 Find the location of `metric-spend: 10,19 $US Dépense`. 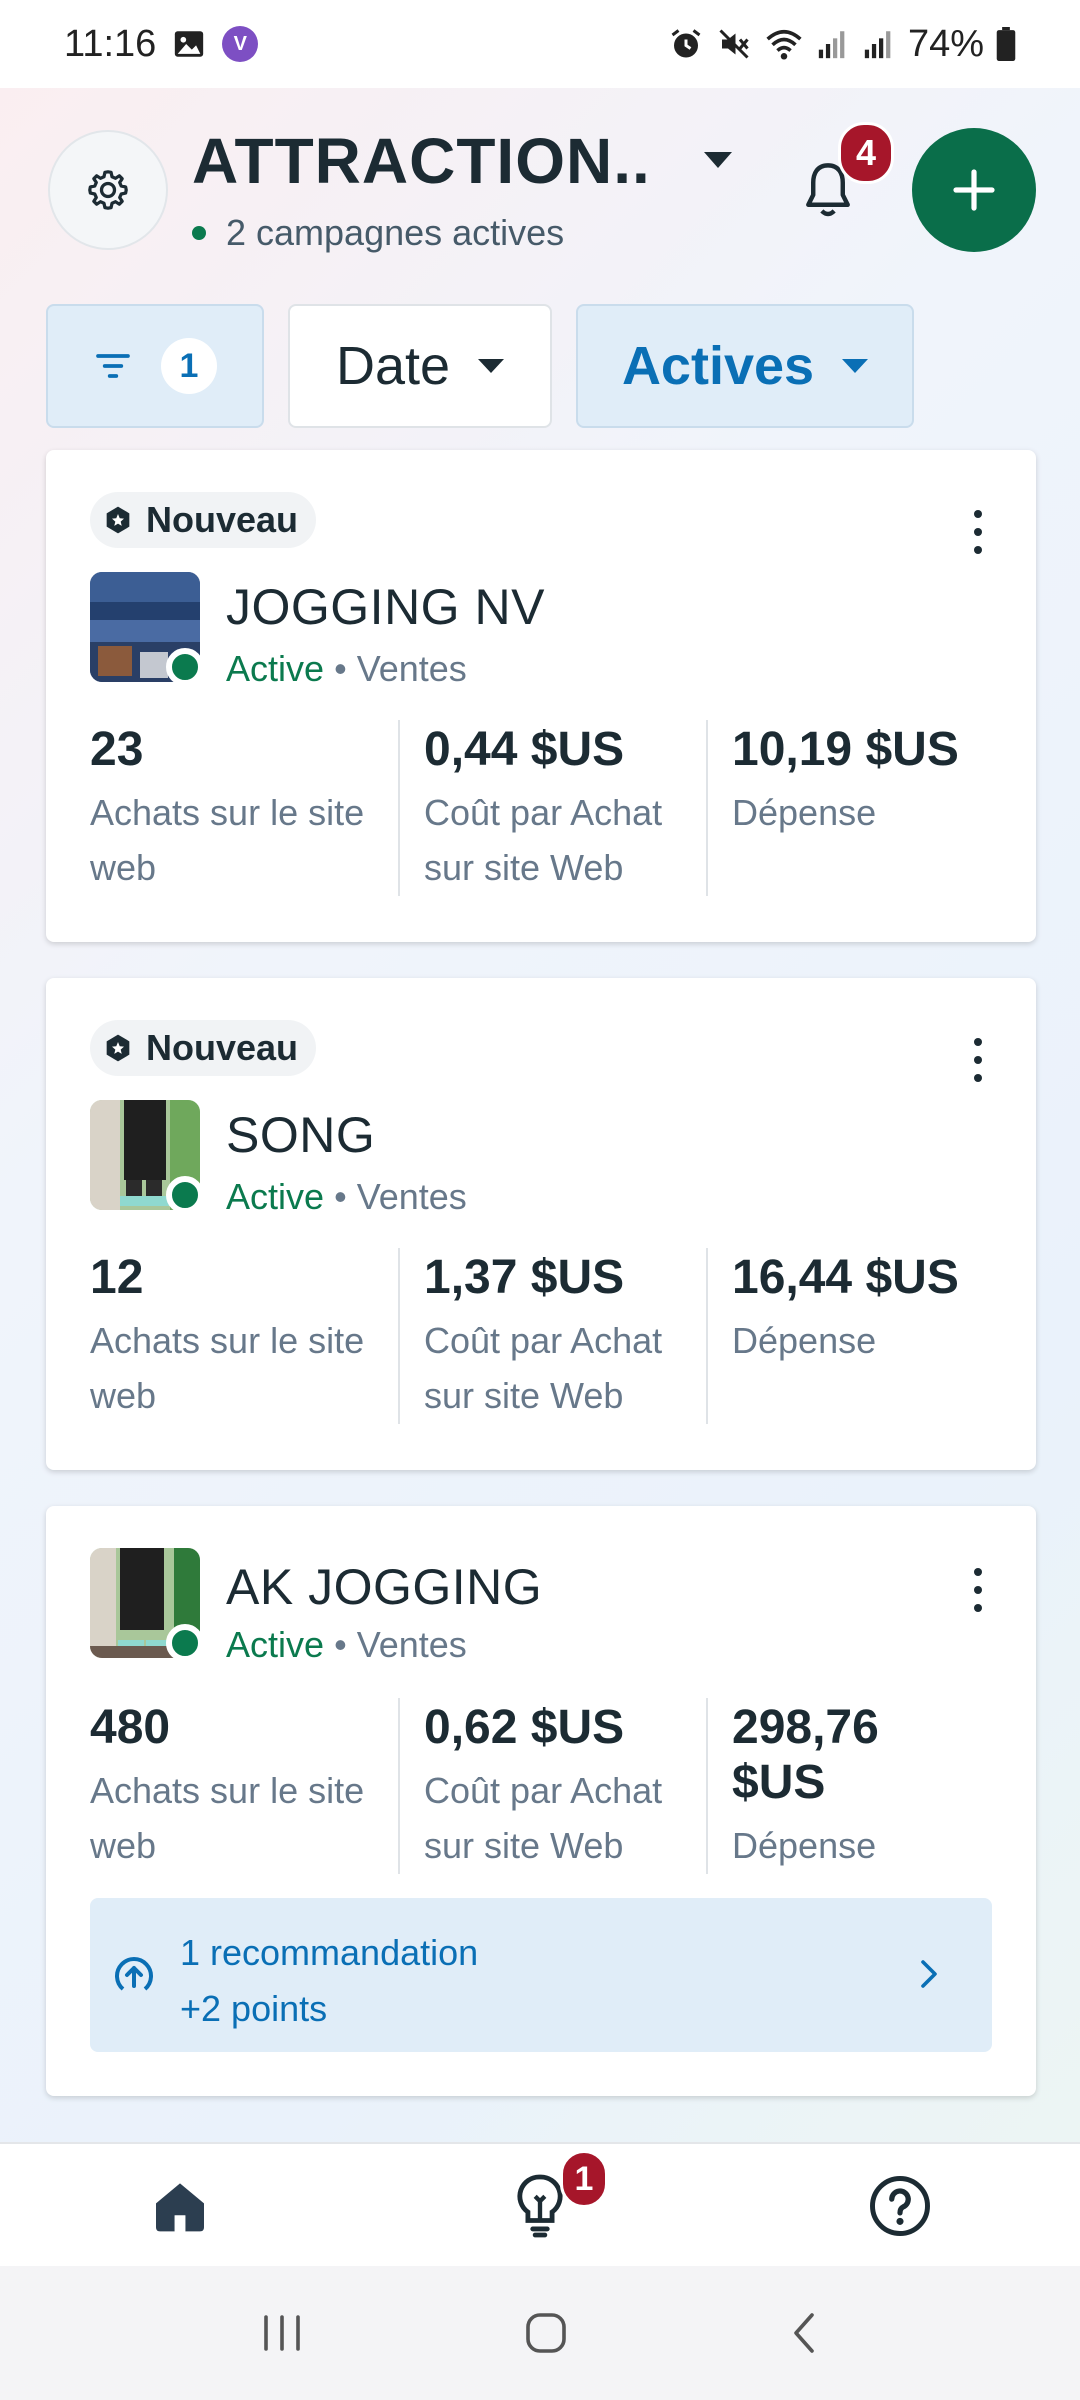

metric-spend: 10,19 $US Dépense is located at coordinates (851, 808).